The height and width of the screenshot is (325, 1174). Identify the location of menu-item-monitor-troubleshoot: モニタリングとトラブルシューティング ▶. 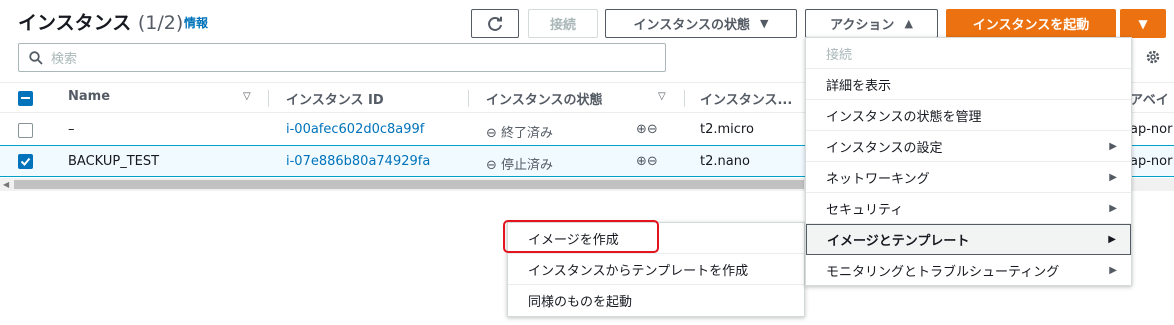
(968, 270).